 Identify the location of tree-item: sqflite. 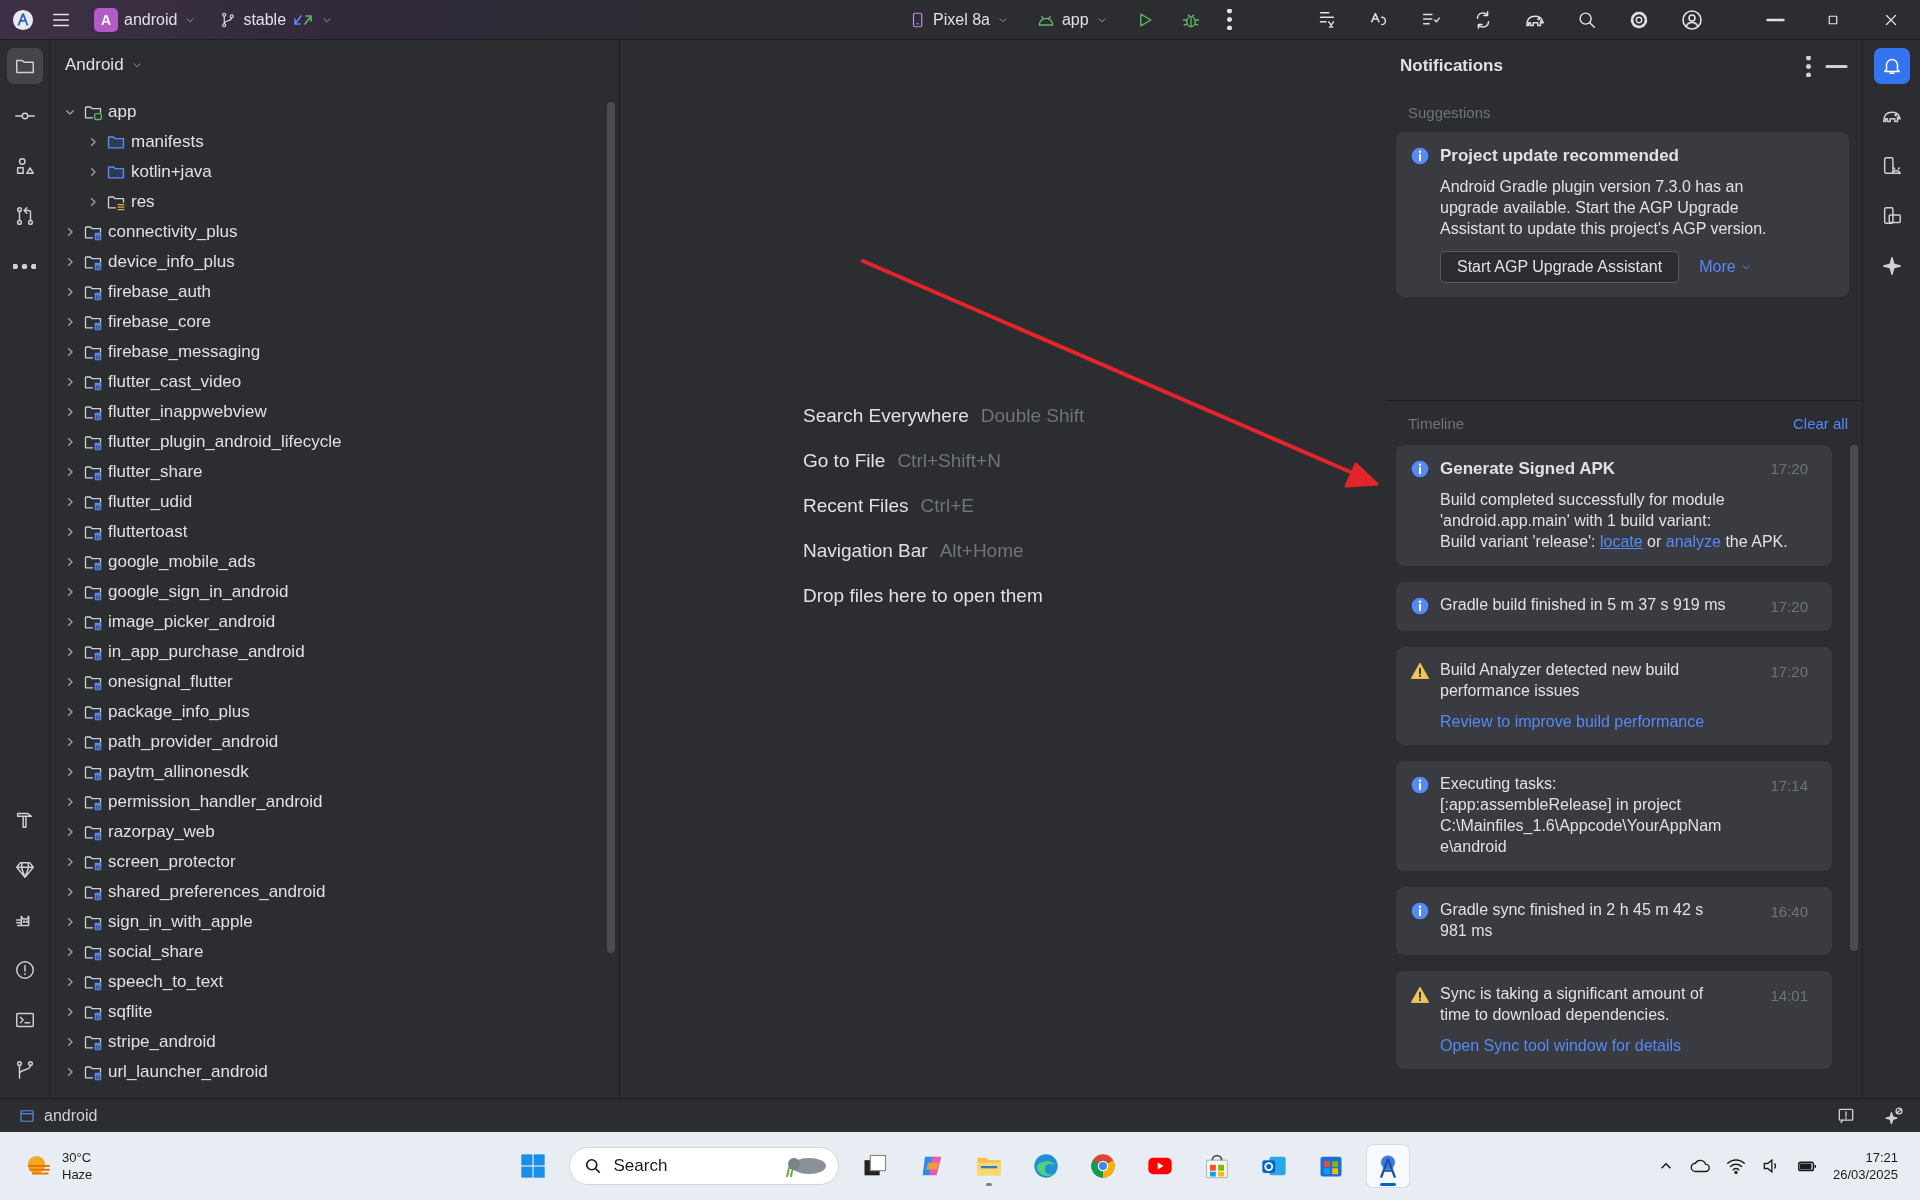
(130, 1012).